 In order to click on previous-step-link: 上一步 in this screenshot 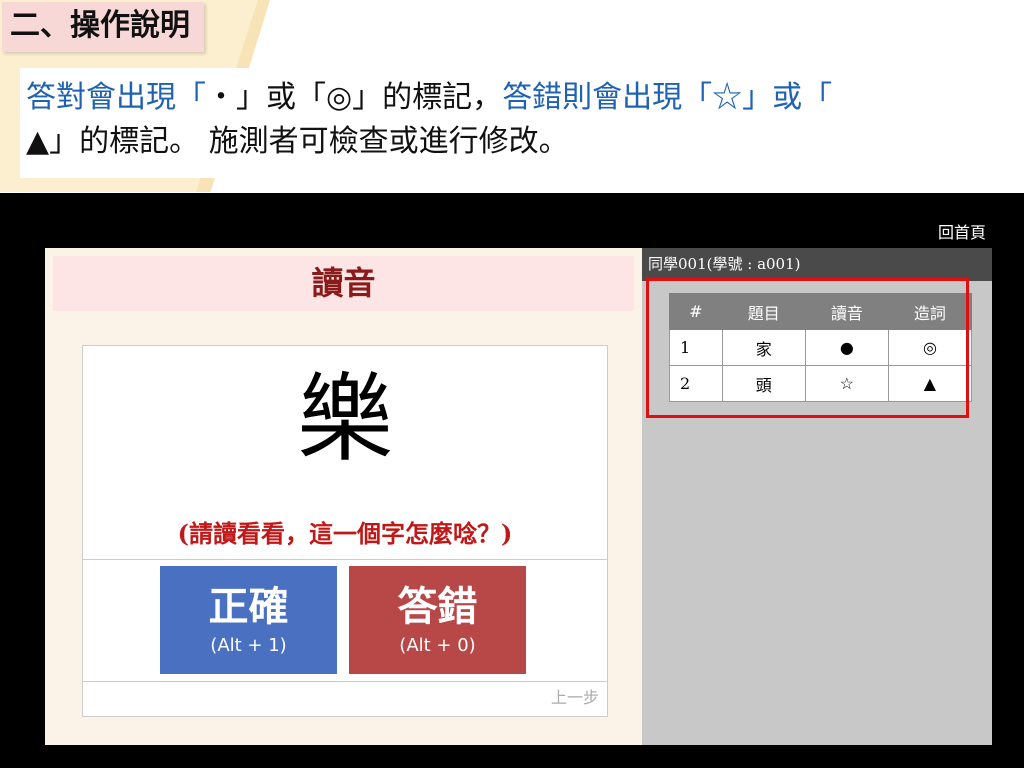, I will do `click(575, 696)`.